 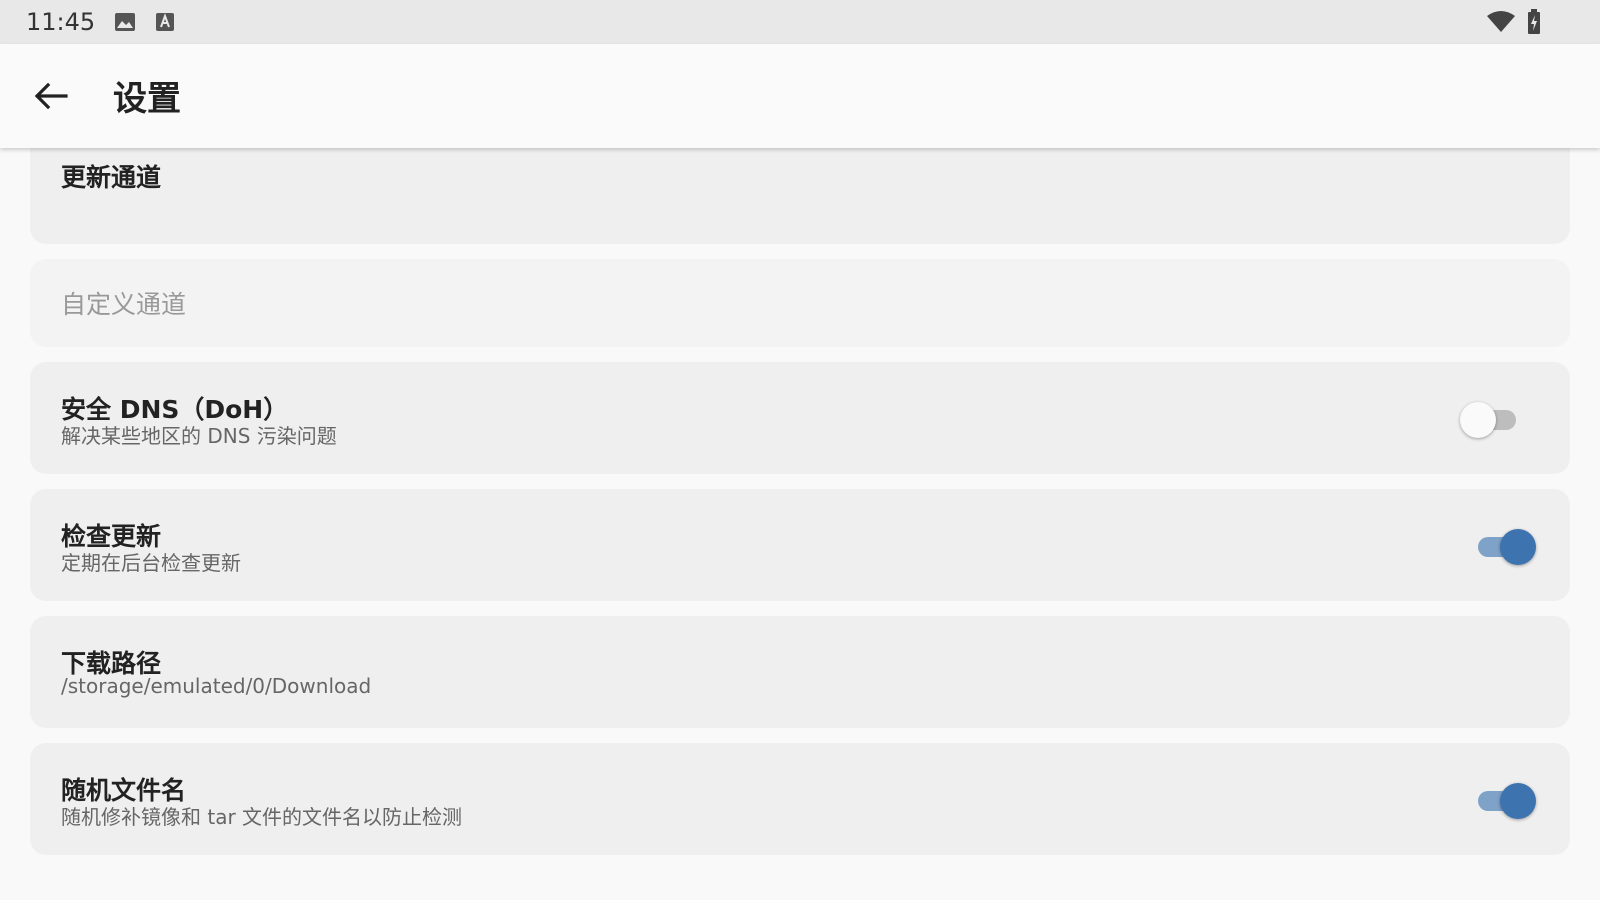 I want to click on setting-title: 自定义通道, so click(x=124, y=304).